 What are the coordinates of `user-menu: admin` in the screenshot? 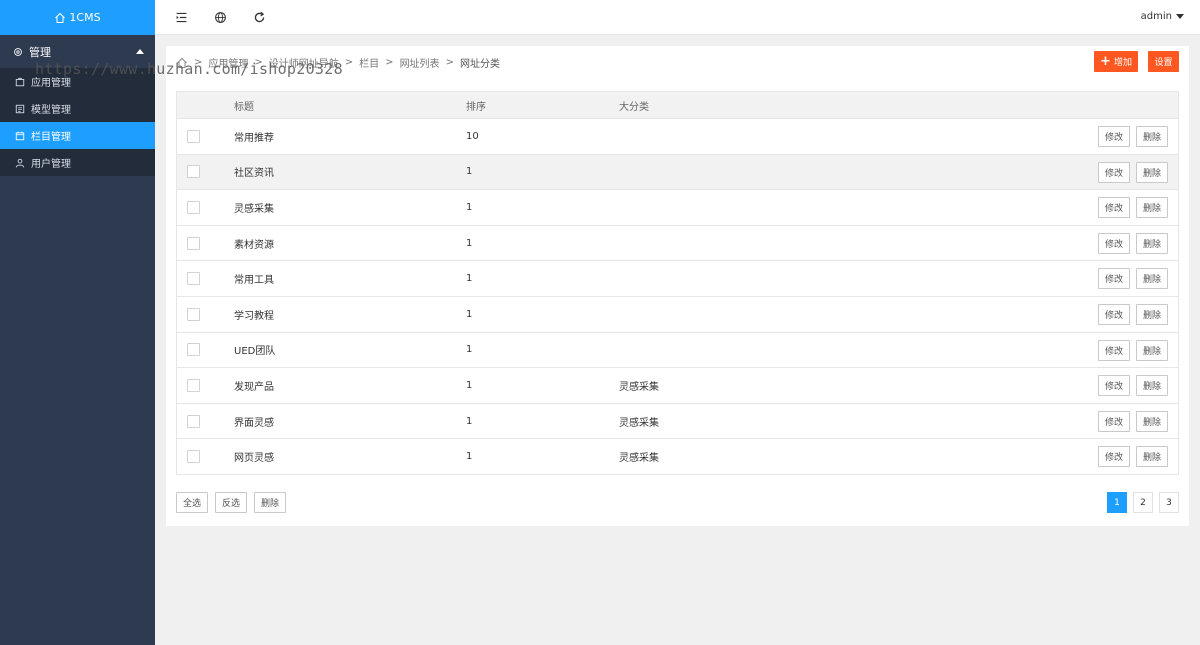 It's located at (1162, 16).